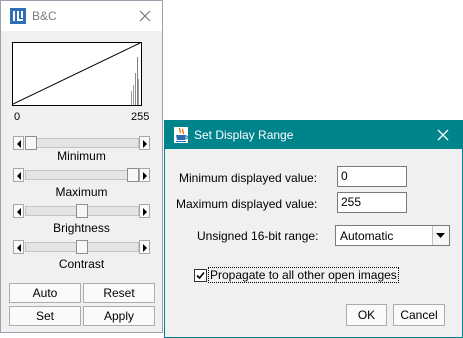  What do you see at coordinates (81, 192) in the screenshot?
I see `maximum-label: Maximum` at bounding box center [81, 192].